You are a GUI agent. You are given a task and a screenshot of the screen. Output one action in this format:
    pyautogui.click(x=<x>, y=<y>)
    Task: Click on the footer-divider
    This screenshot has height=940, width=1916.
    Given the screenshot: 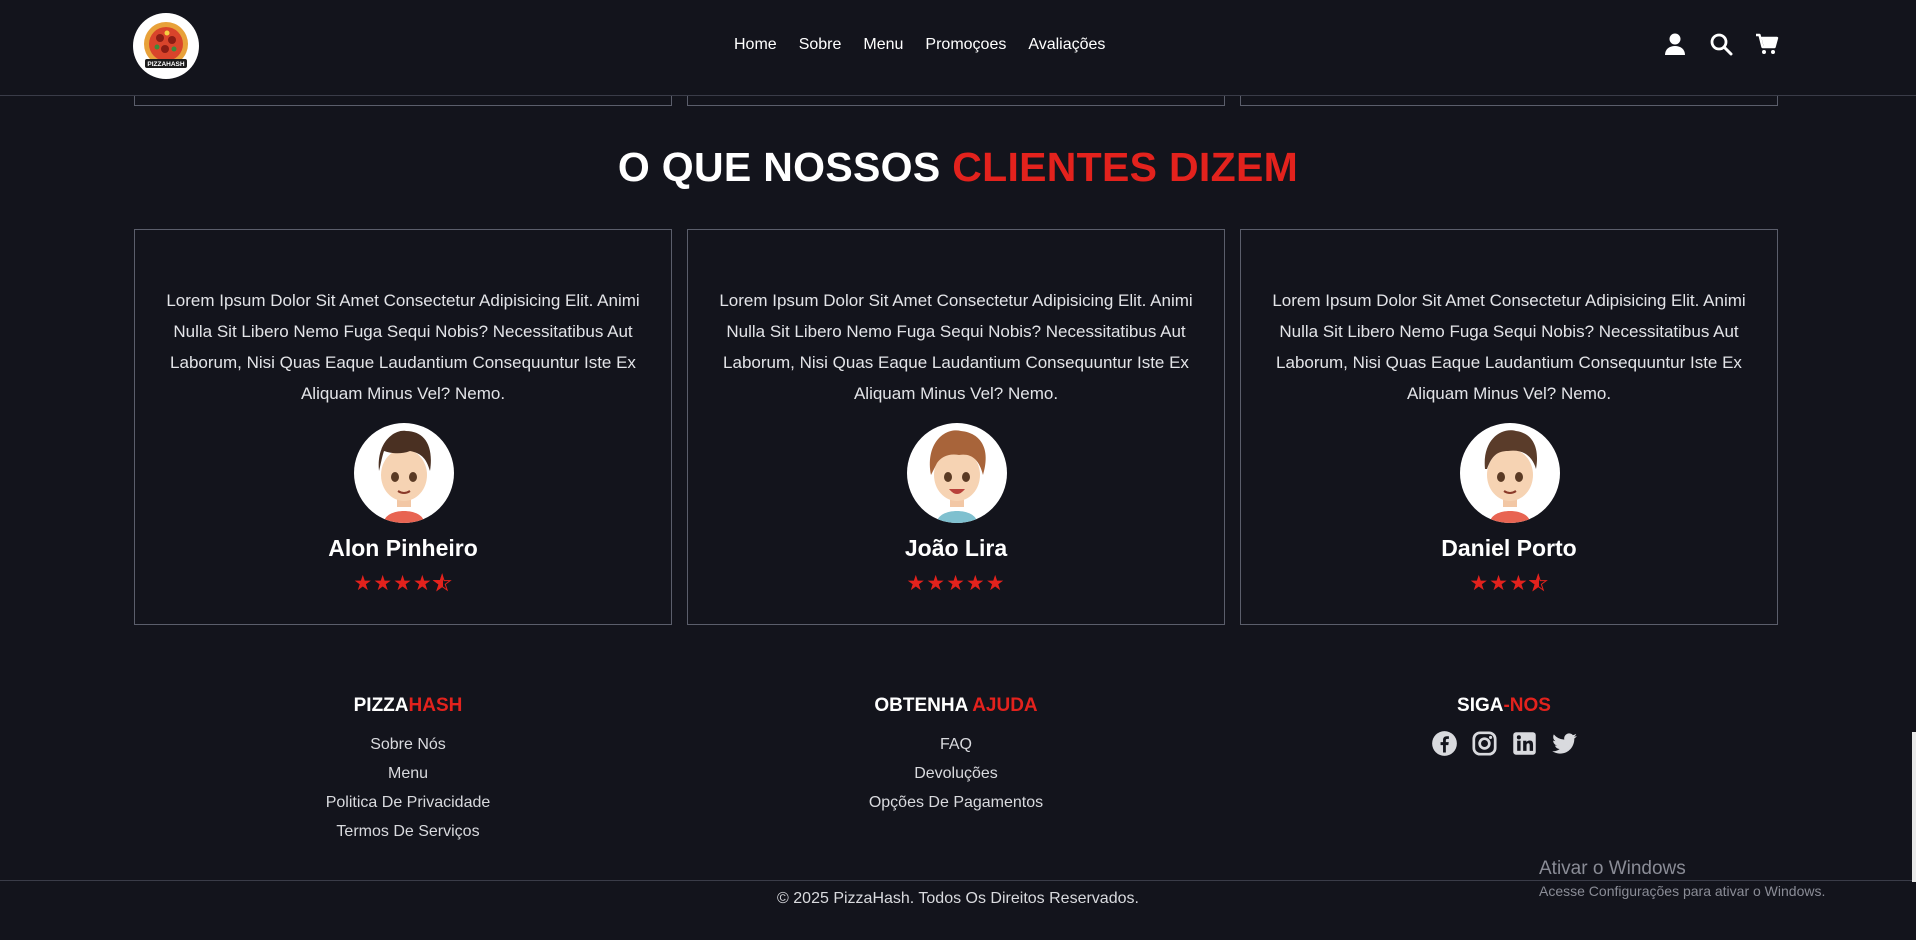 What is the action you would take?
    pyautogui.click(x=958, y=880)
    